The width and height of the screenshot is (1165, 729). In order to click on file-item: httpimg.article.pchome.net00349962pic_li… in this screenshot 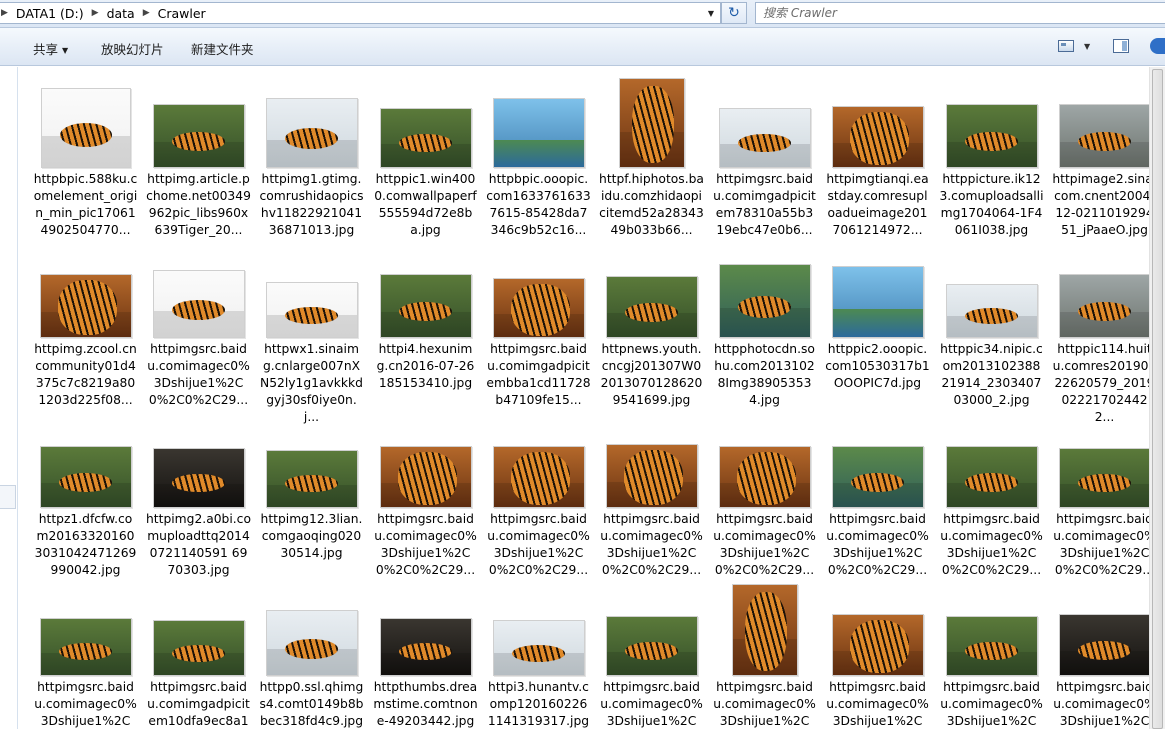, I will do `click(198, 153)`.